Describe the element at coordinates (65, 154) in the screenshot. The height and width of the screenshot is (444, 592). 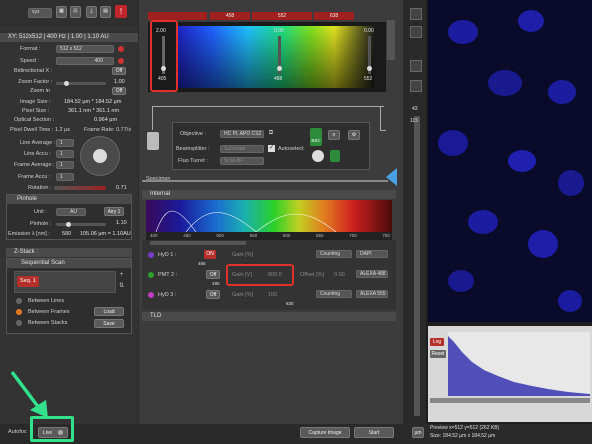
I see `line-accu-input: 1` at that location.